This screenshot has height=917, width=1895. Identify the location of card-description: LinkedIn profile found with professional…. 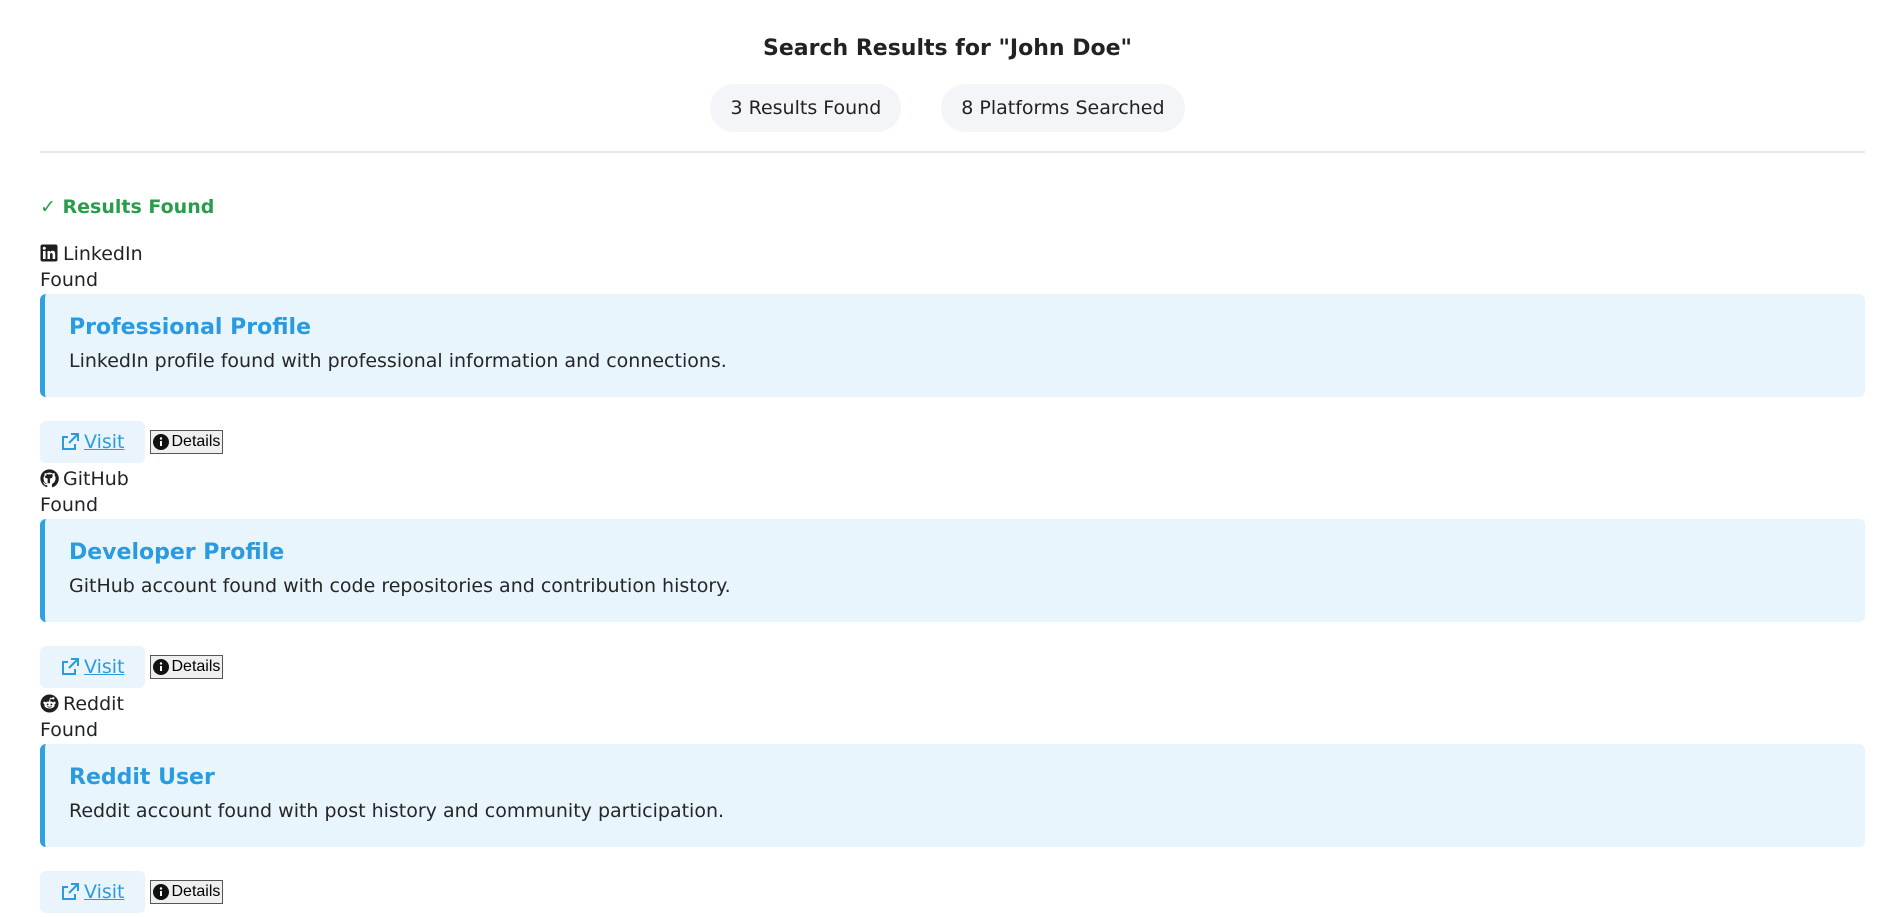
(398, 361).